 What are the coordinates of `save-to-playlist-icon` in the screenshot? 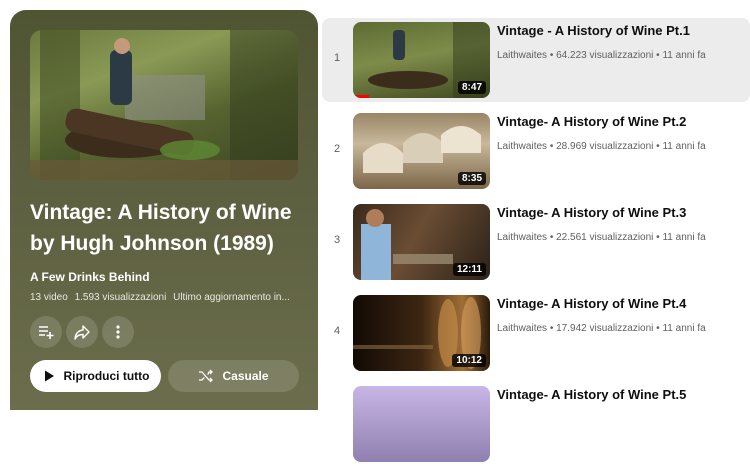 It's located at (46, 332).